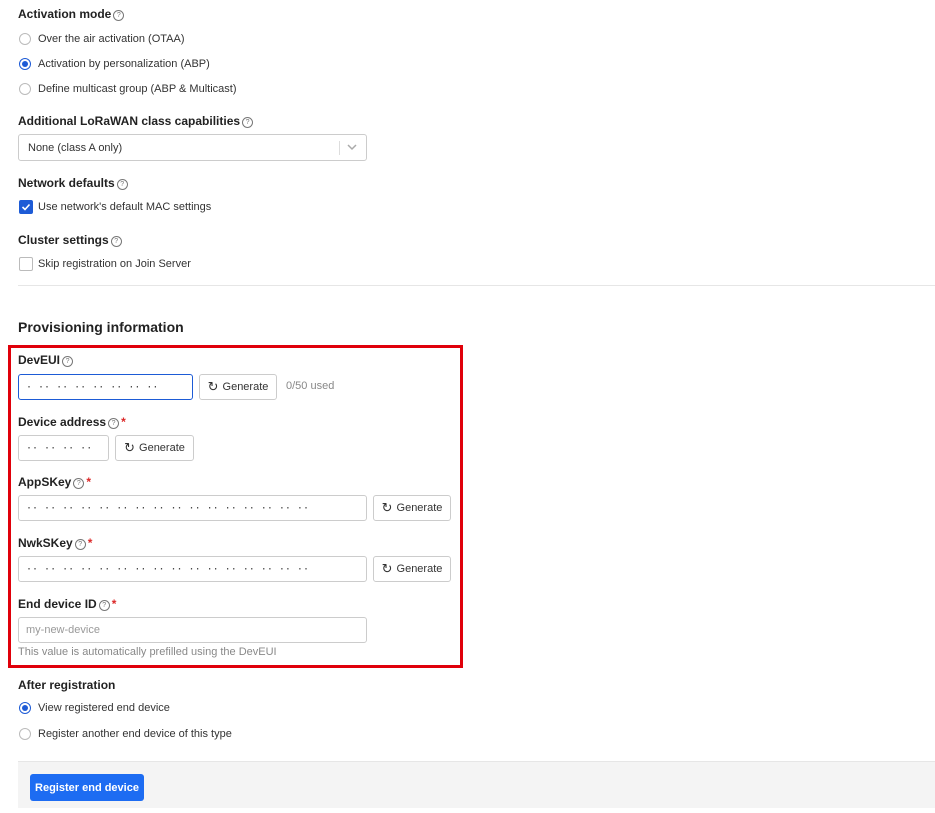 This screenshot has height=813, width=935. What do you see at coordinates (25, 89) in the screenshot?
I see `radio-multicast` at bounding box center [25, 89].